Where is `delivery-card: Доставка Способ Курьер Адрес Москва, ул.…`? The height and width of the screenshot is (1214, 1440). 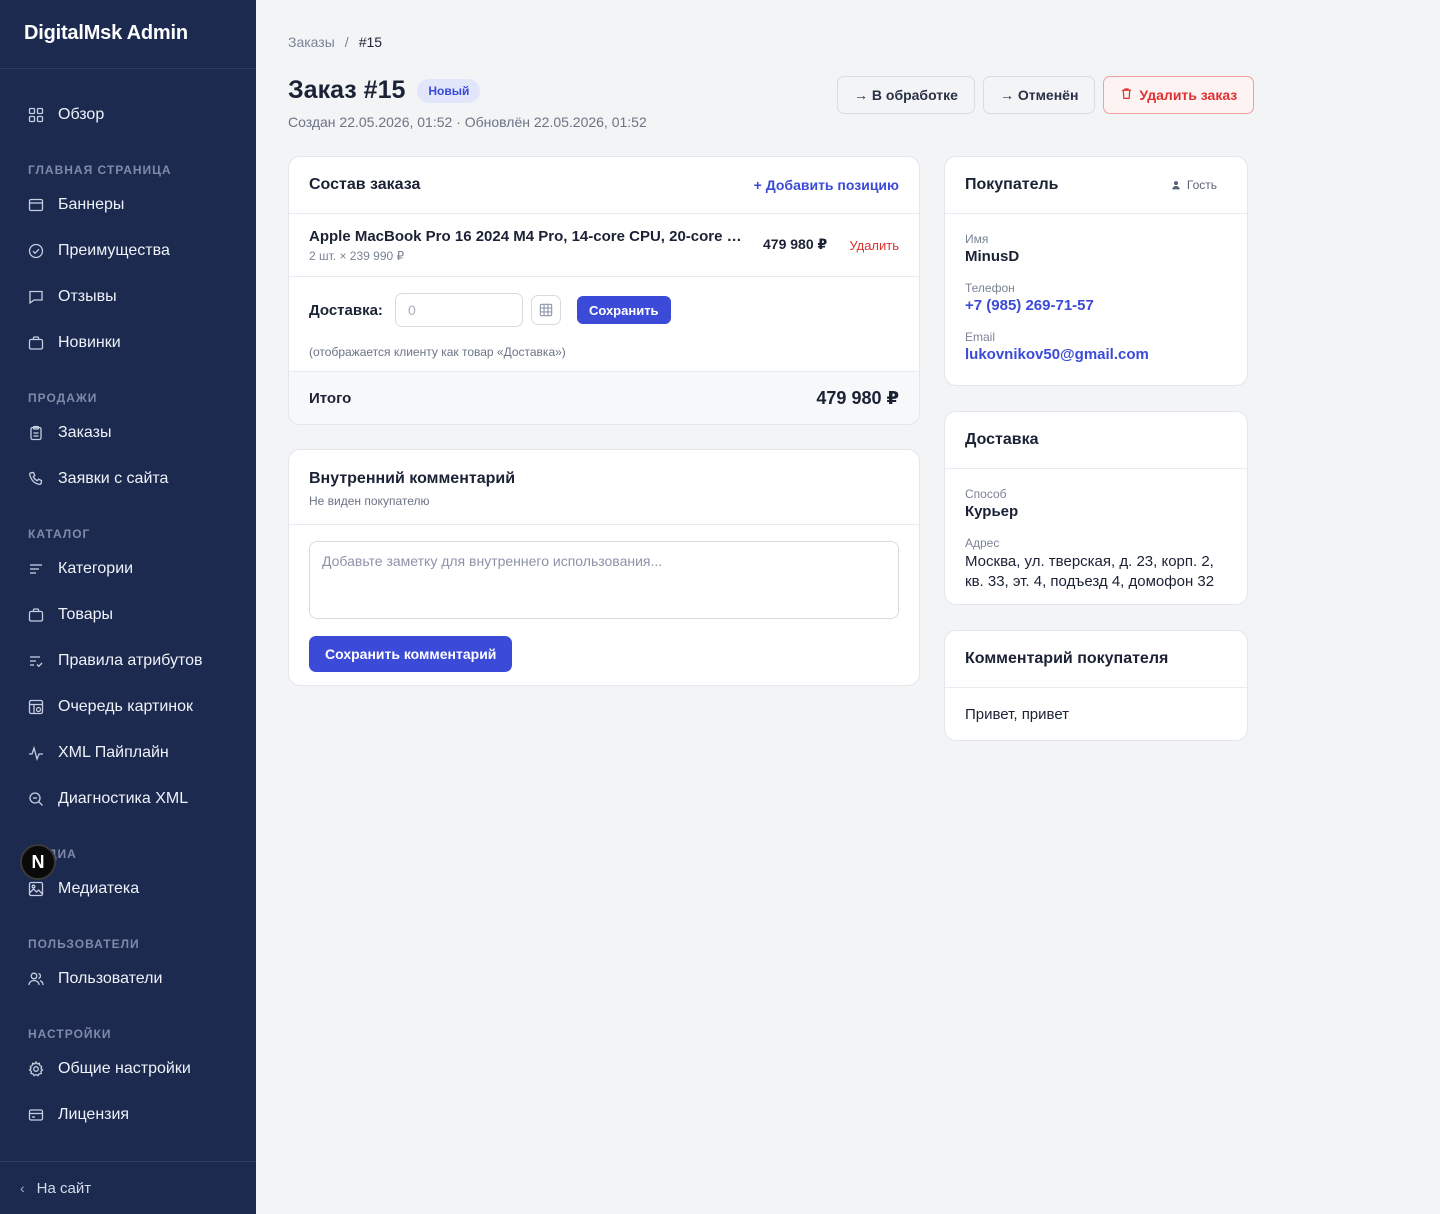 delivery-card: Доставка Способ Курьер Адрес Москва, ул.… is located at coordinates (1096, 508).